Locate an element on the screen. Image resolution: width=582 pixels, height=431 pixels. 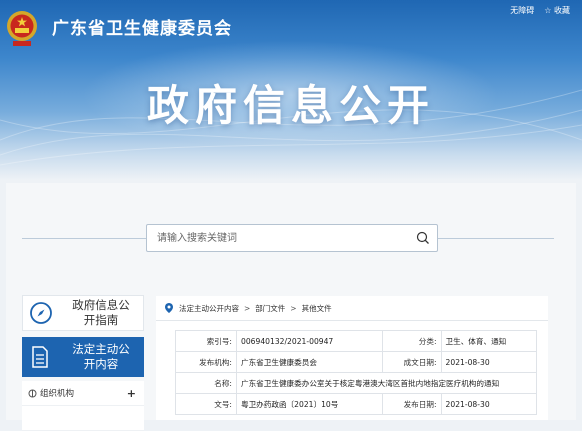
table-row: 索引号: 006940132/2021-00947 分类: 卫生、体育、通知 is located at coordinates (356, 341).